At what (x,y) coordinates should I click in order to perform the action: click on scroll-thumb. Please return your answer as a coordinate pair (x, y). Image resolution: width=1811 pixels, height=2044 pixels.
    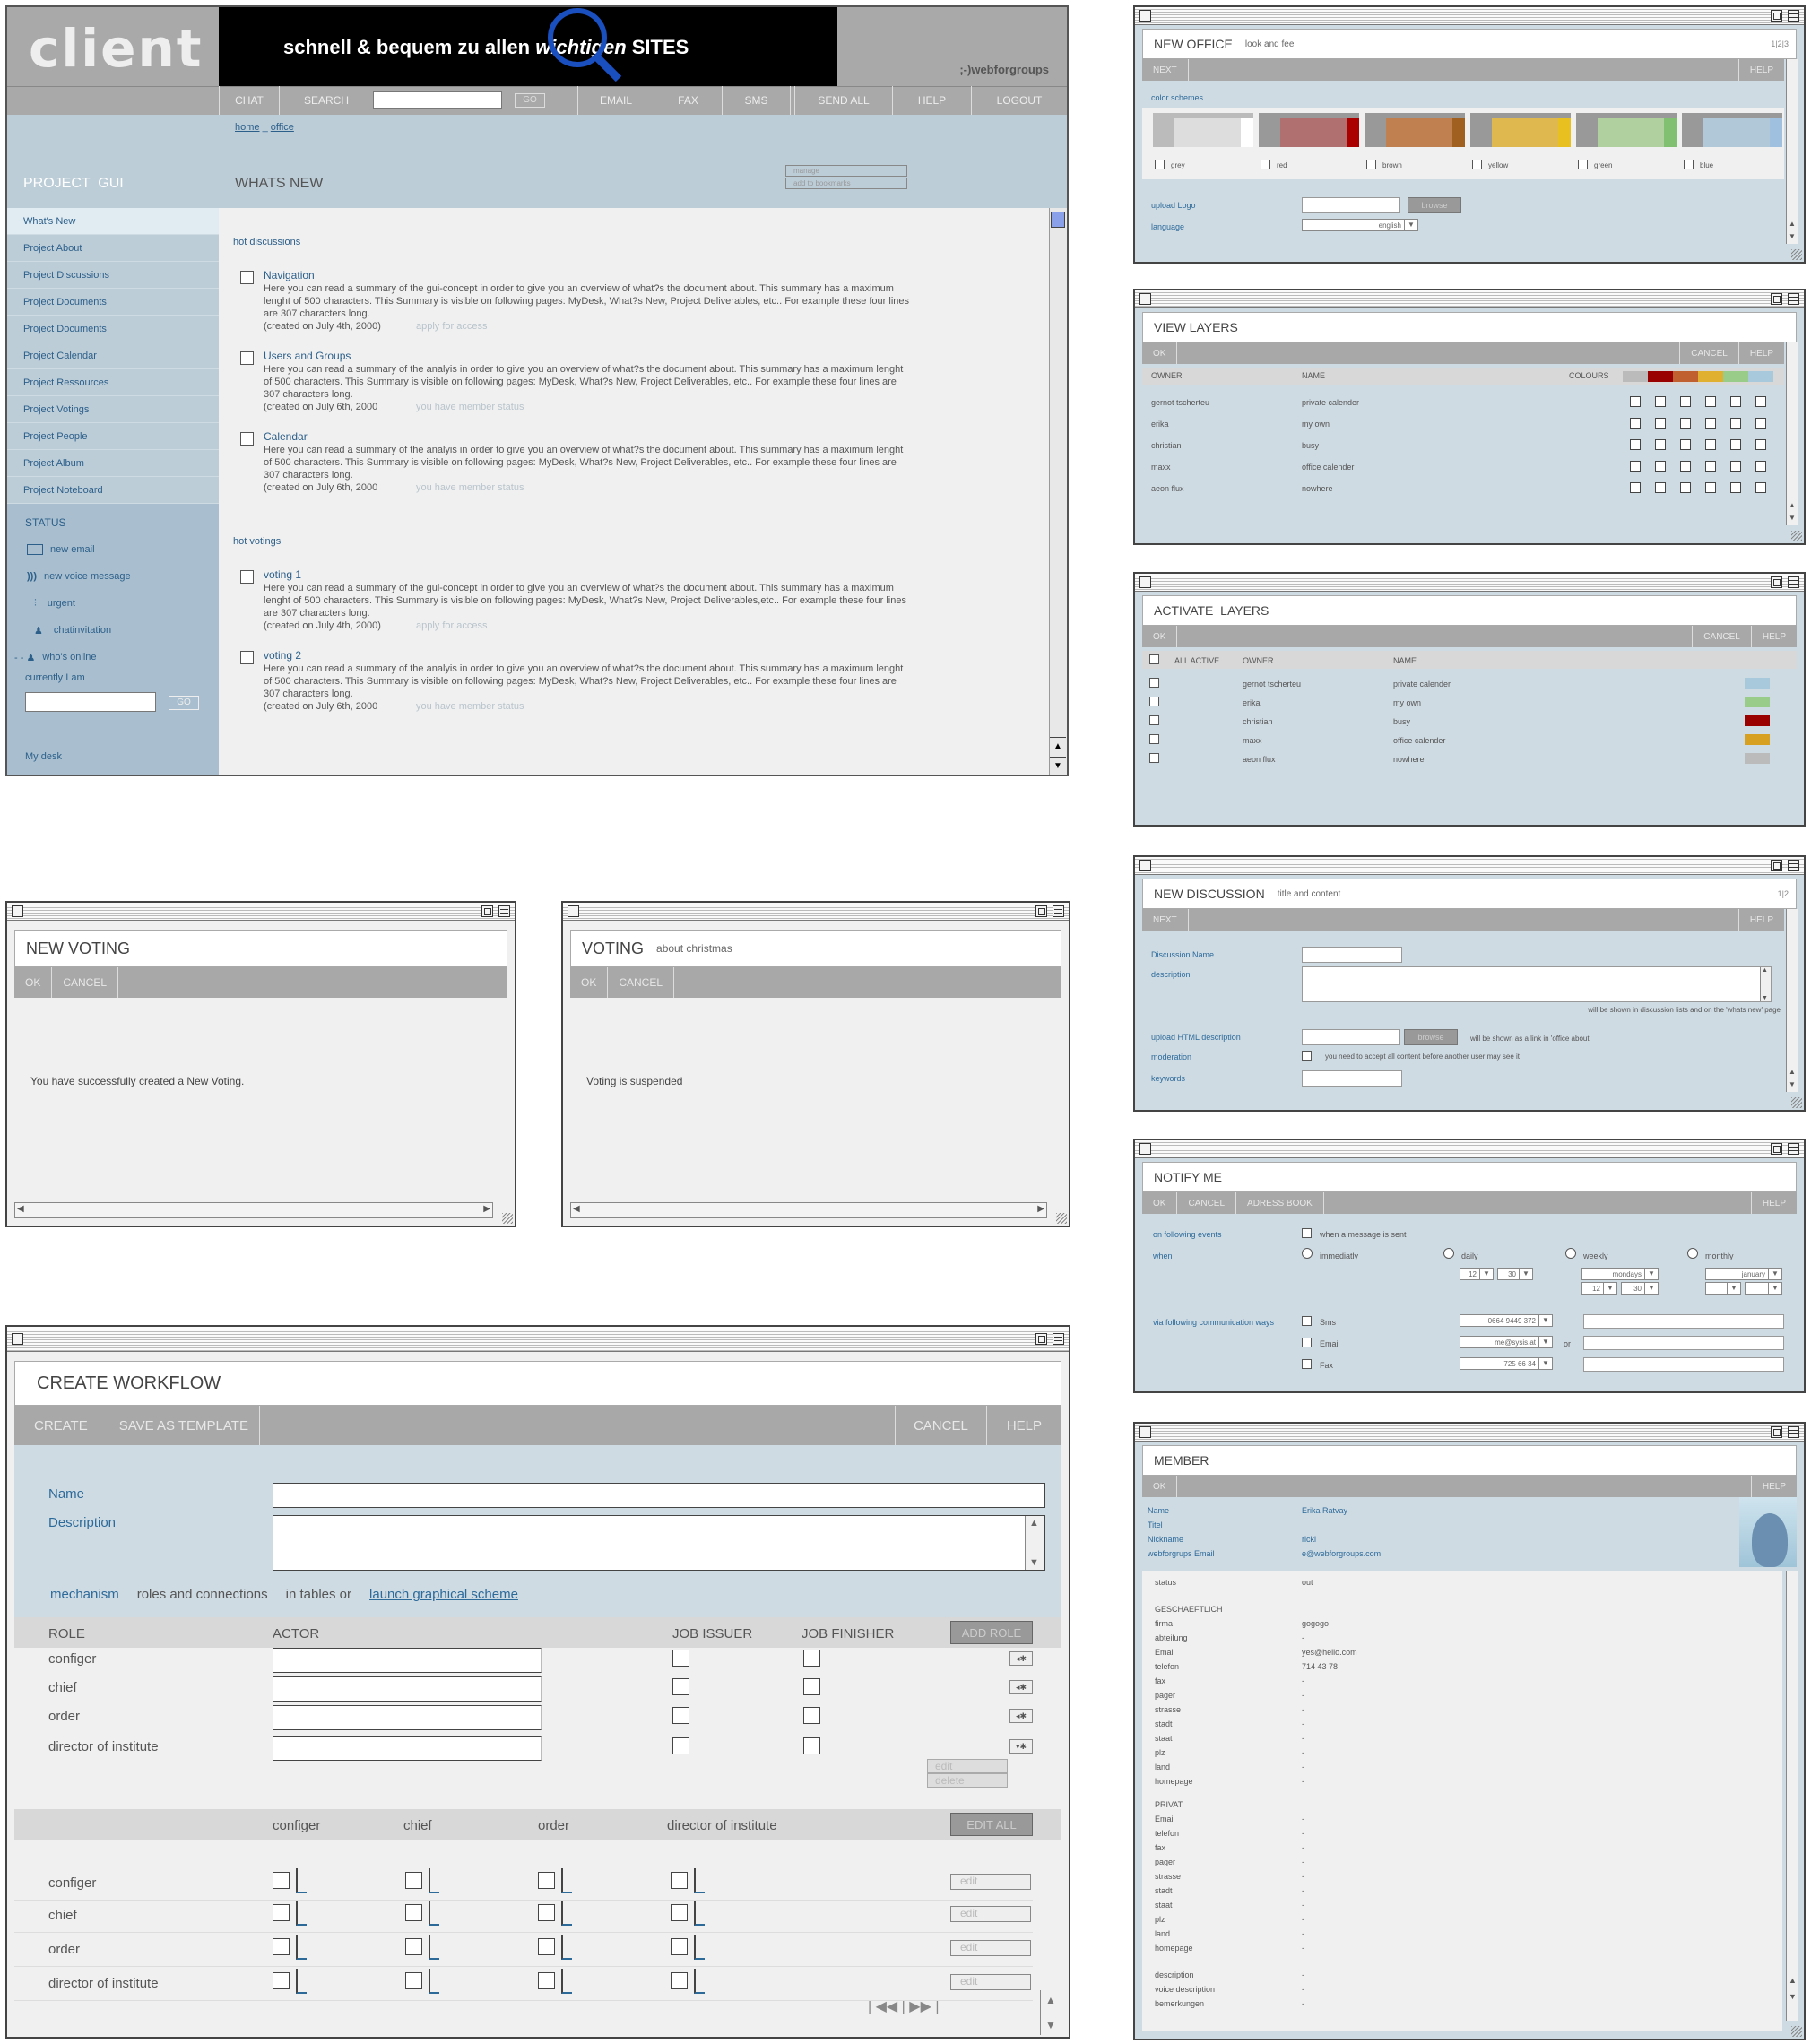
    Looking at the image, I should click on (1058, 220).